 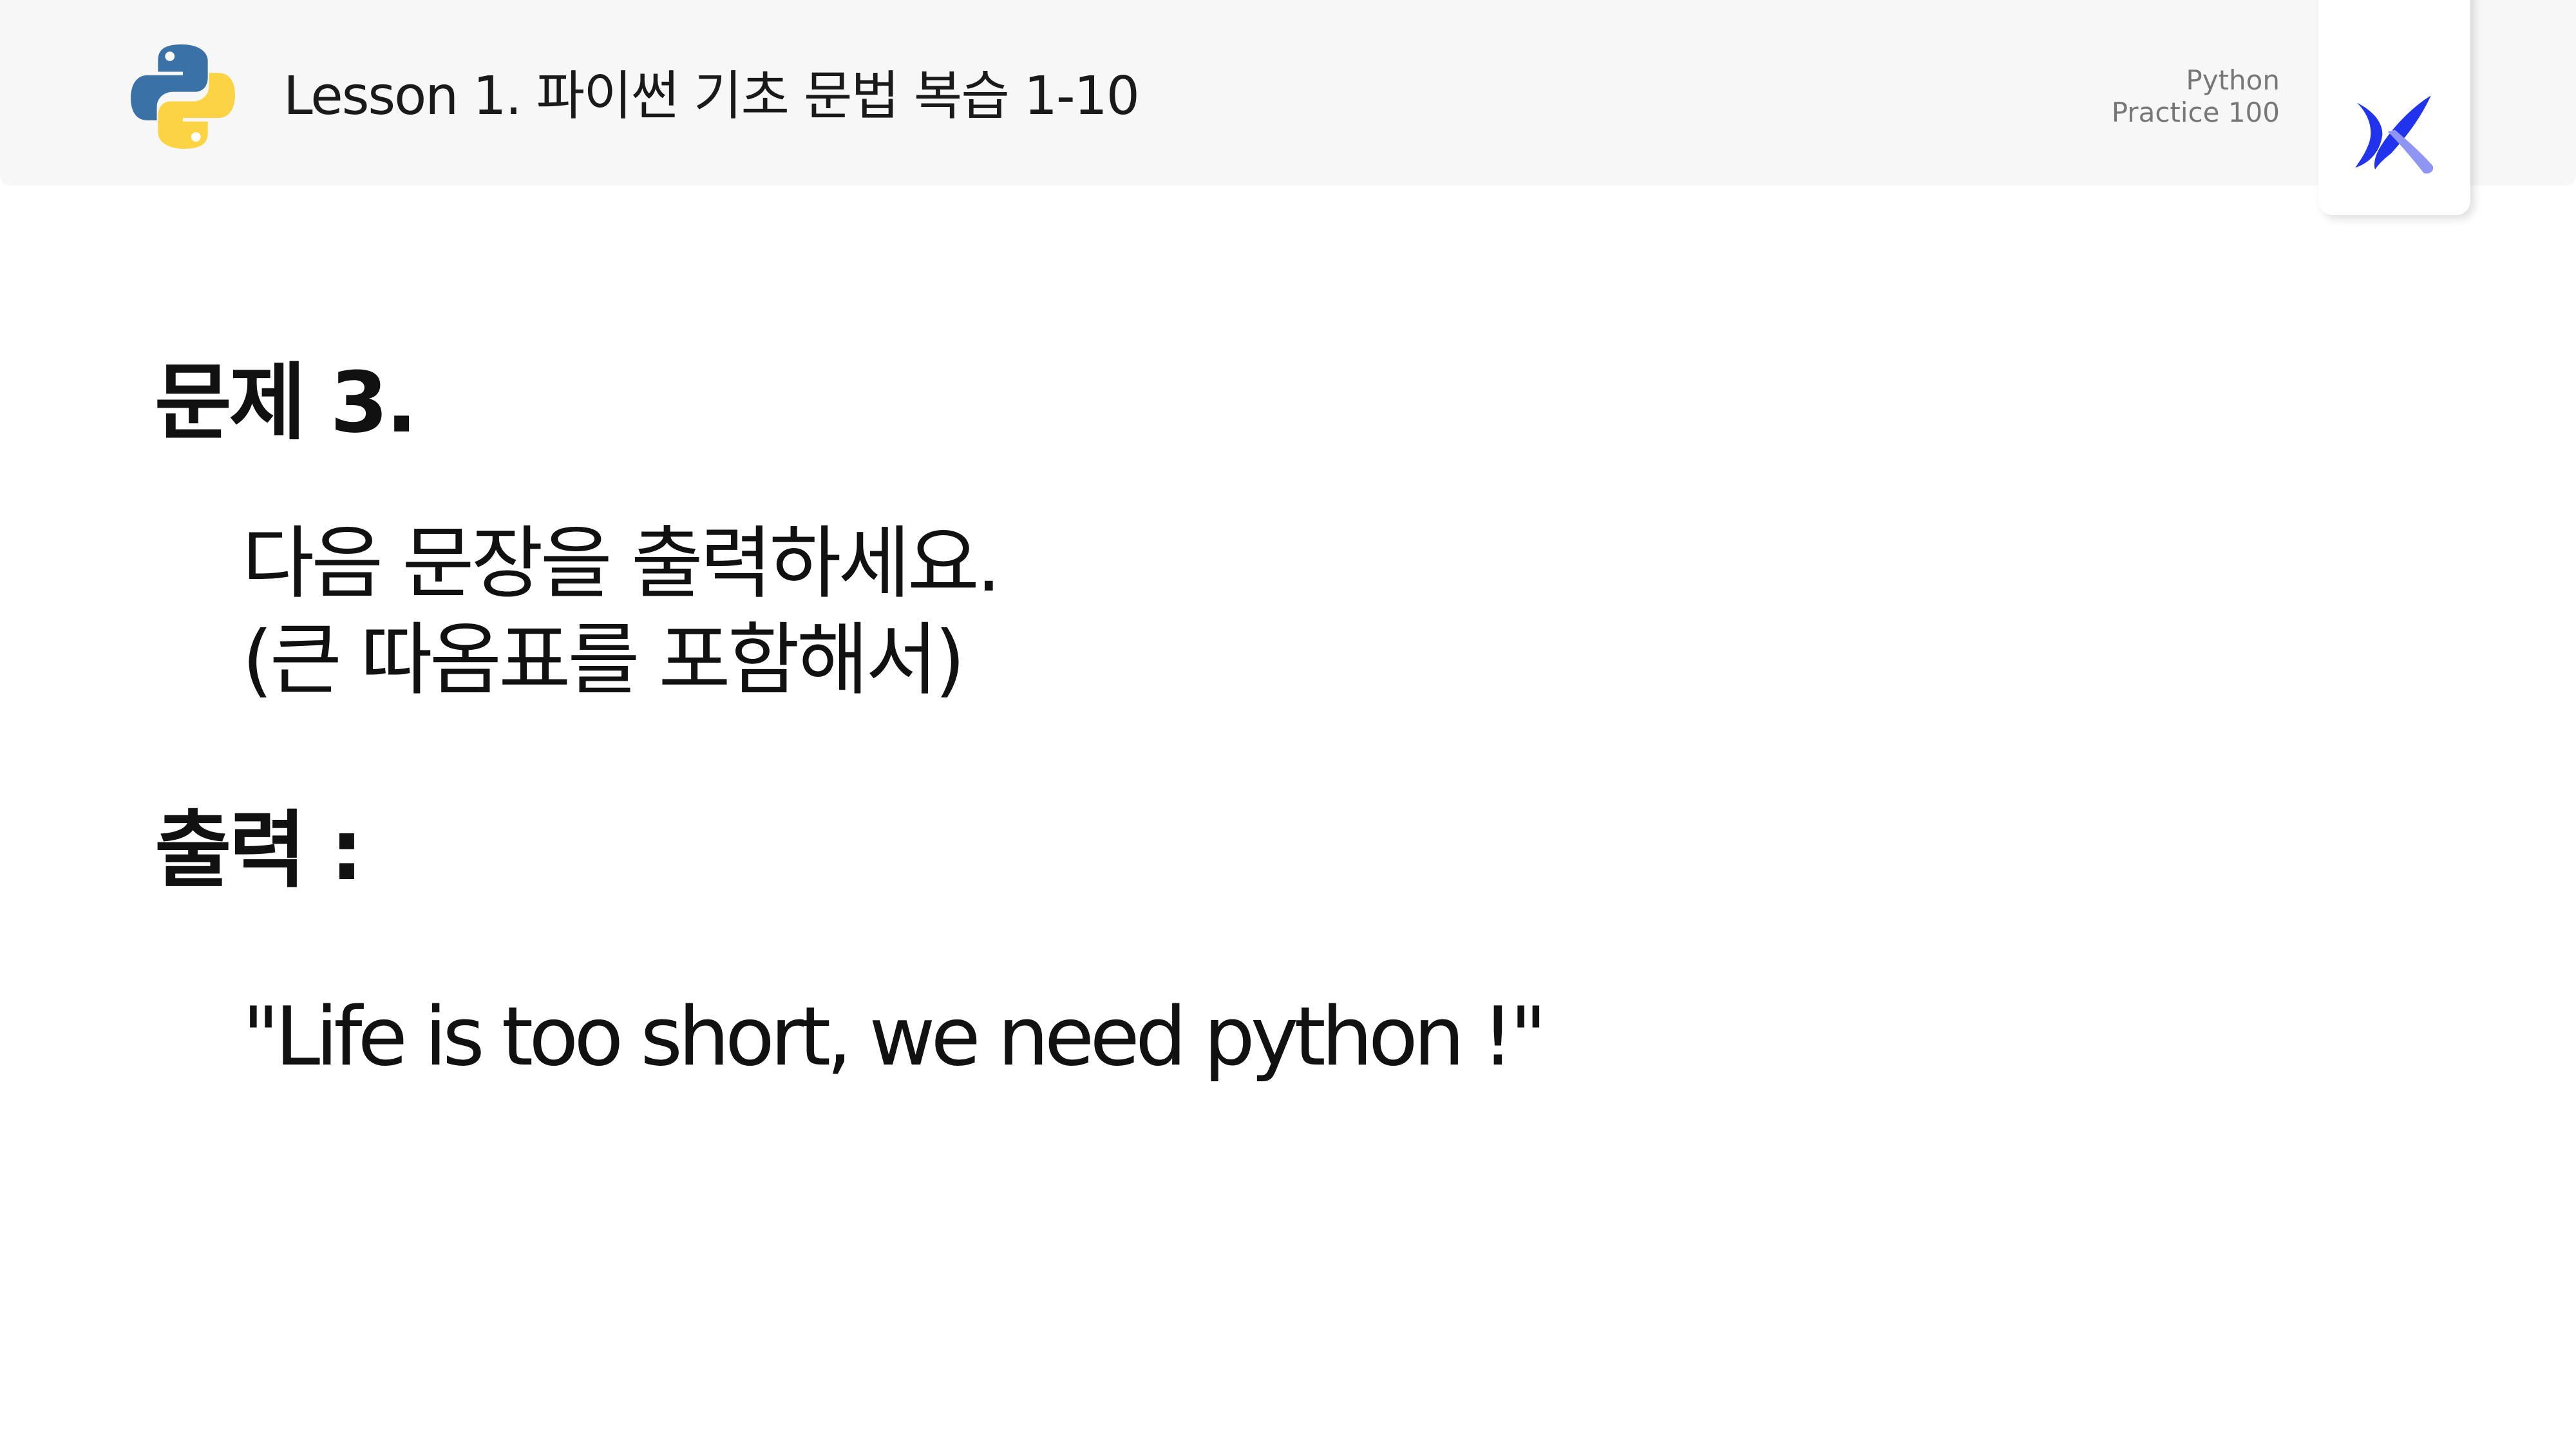 What do you see at coordinates (894, 1036) in the screenshot?
I see `output-text: "Life is too short, we need python !"` at bounding box center [894, 1036].